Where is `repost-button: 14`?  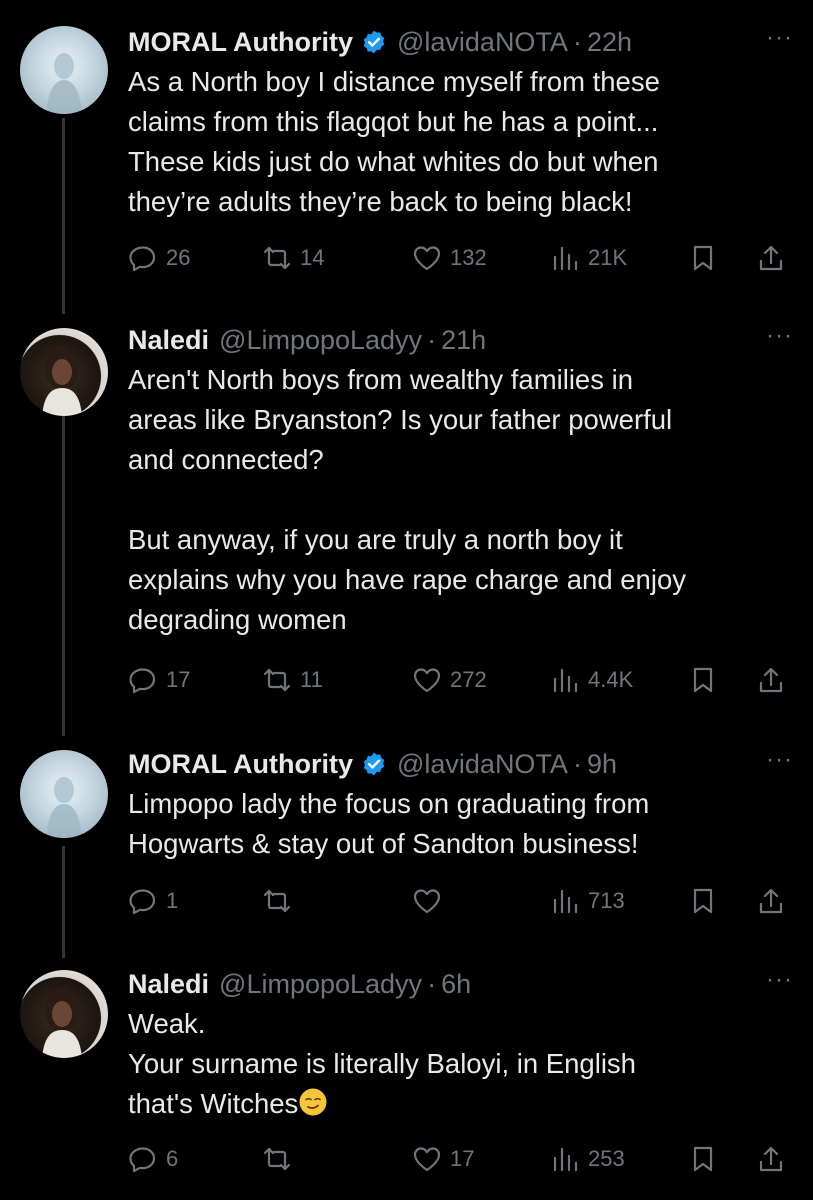 repost-button: 14 is located at coordinates (293, 258).